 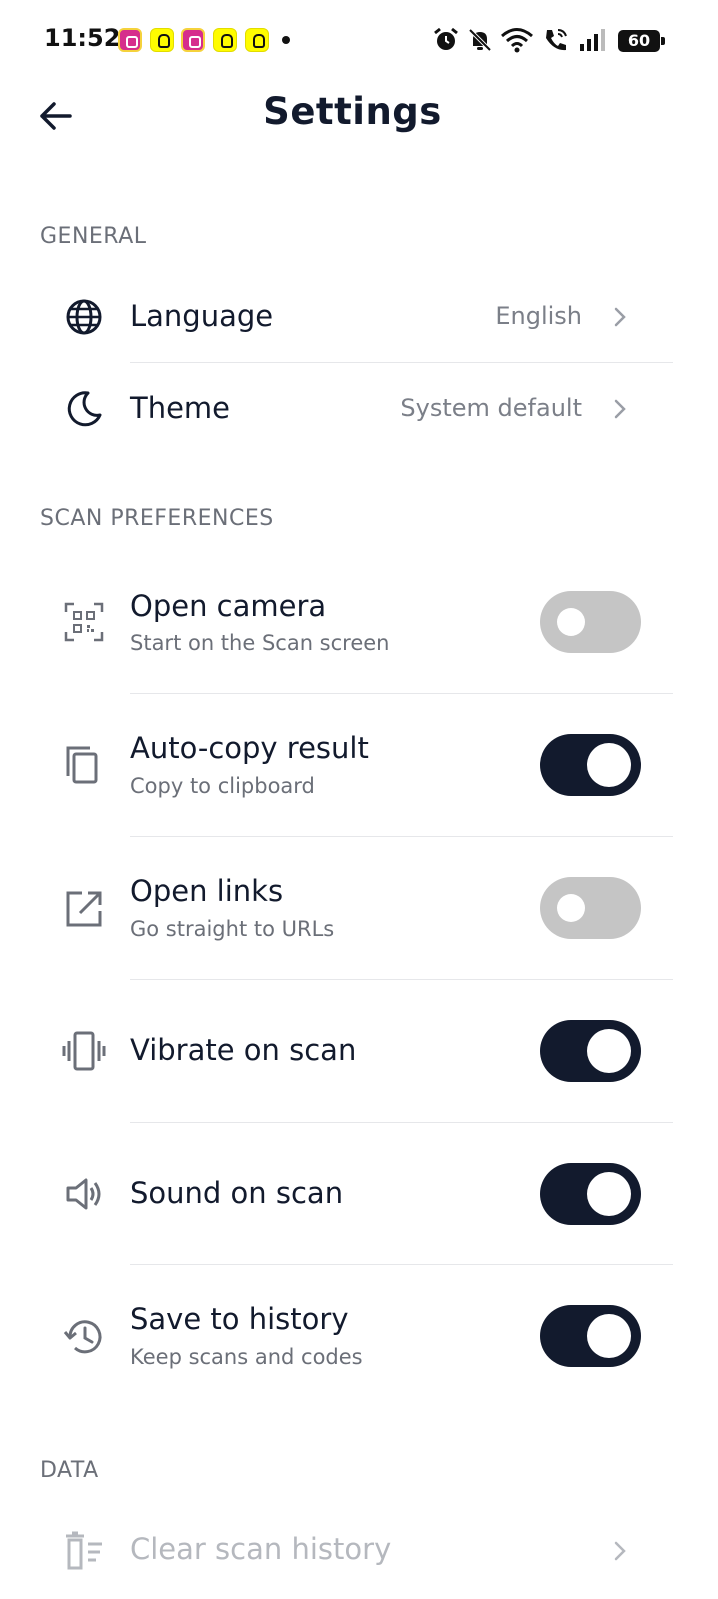 What do you see at coordinates (359, 409) in the screenshot?
I see `settings-row-theme: Theme System default` at bounding box center [359, 409].